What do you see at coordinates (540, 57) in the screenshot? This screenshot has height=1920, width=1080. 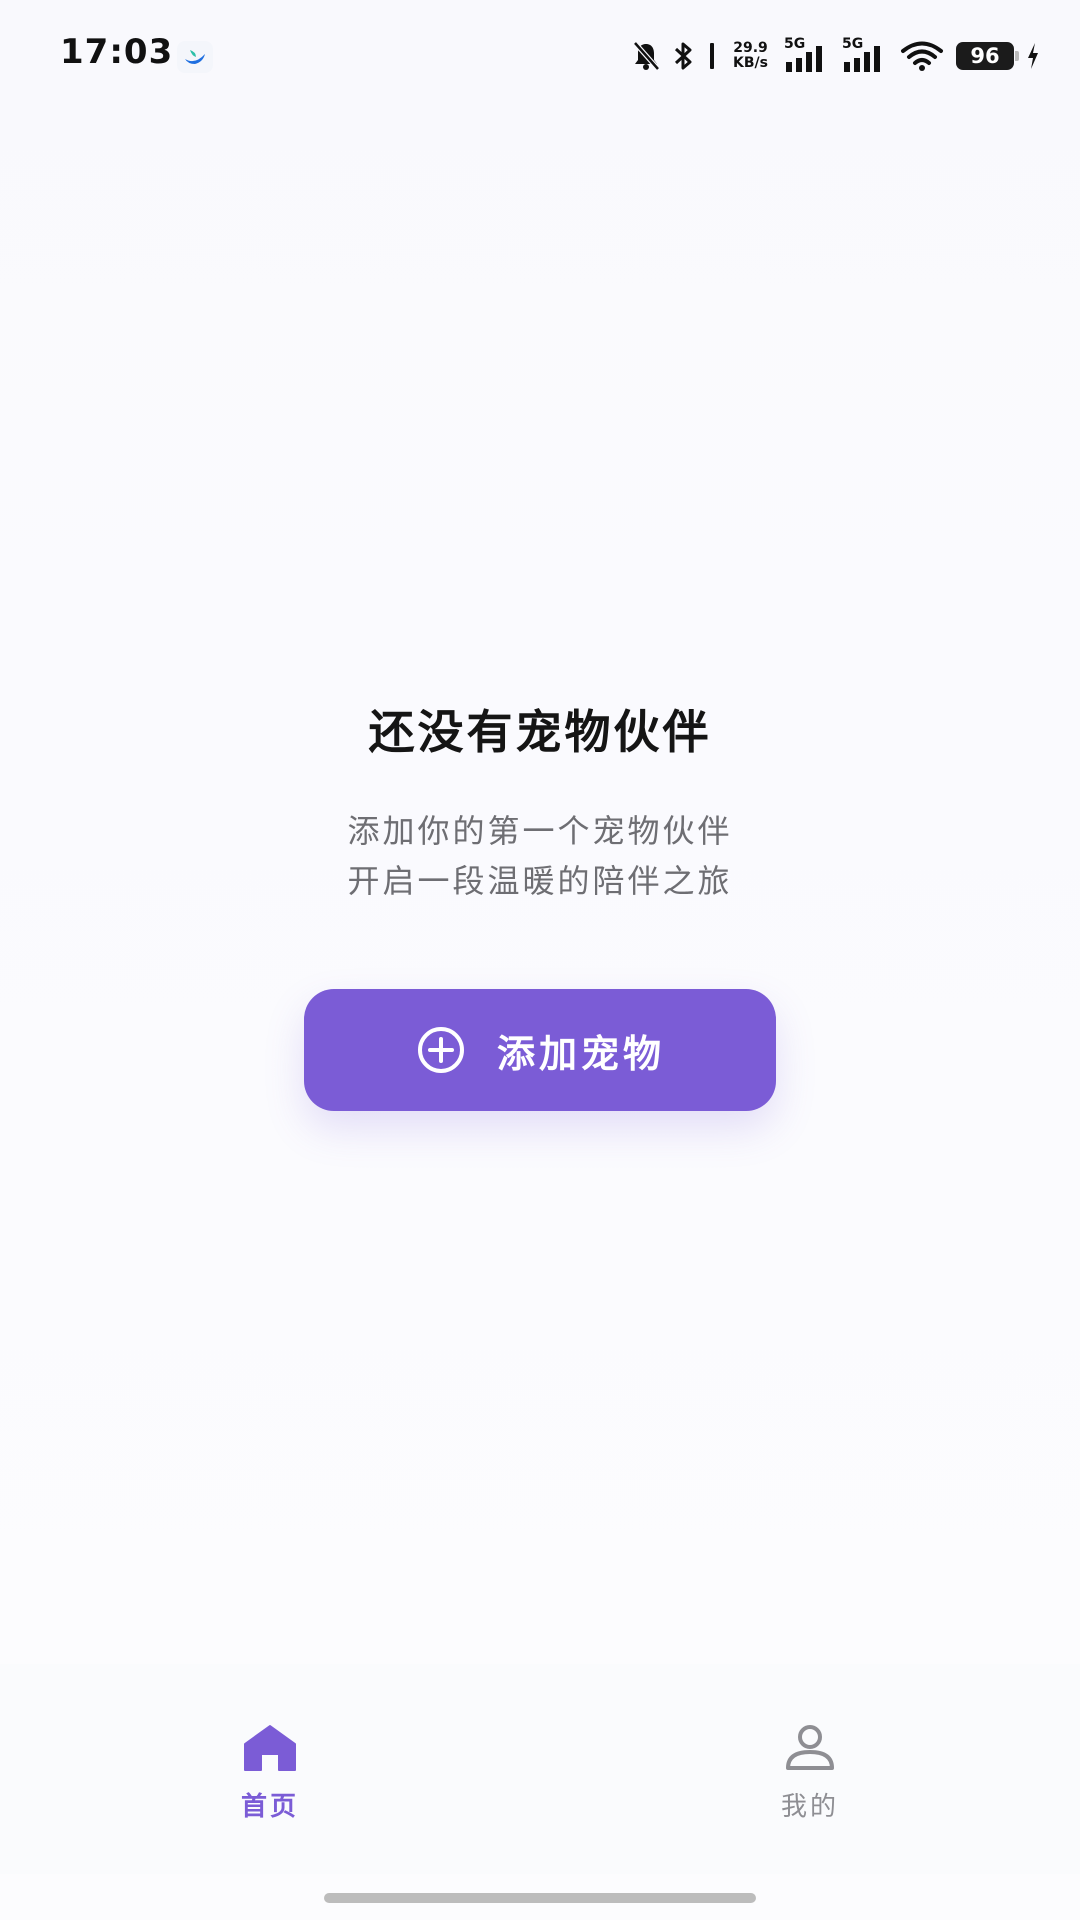 I see `status-bar: 17:03 29.9 KB/s 5G 5G 96` at bounding box center [540, 57].